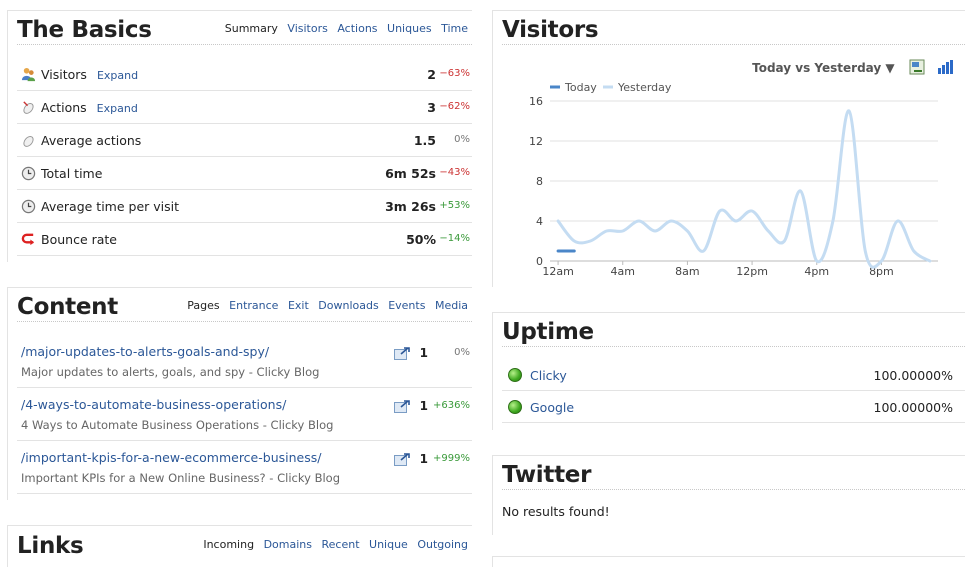  Describe the element at coordinates (91, 140) in the screenshot. I see `average-actions-label: Average actions` at that location.